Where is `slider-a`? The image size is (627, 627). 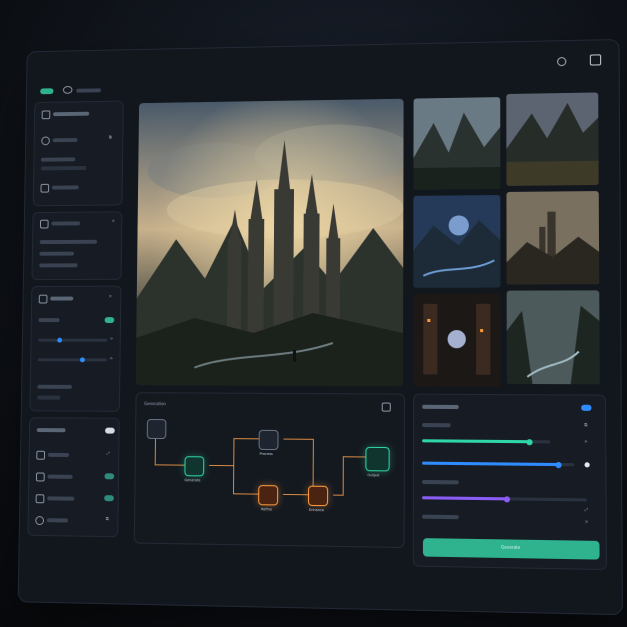
slider-a is located at coordinates (73, 340).